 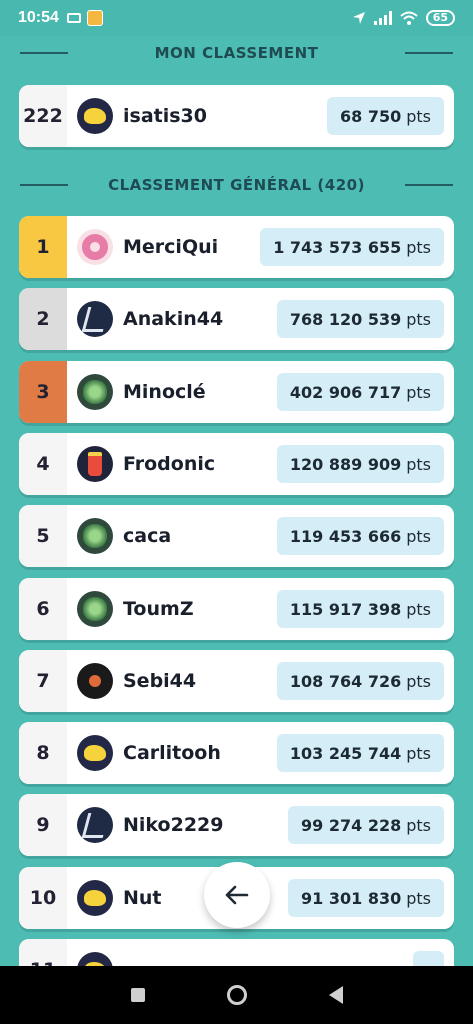 I want to click on points-value: 68 750, so click(x=371, y=116).